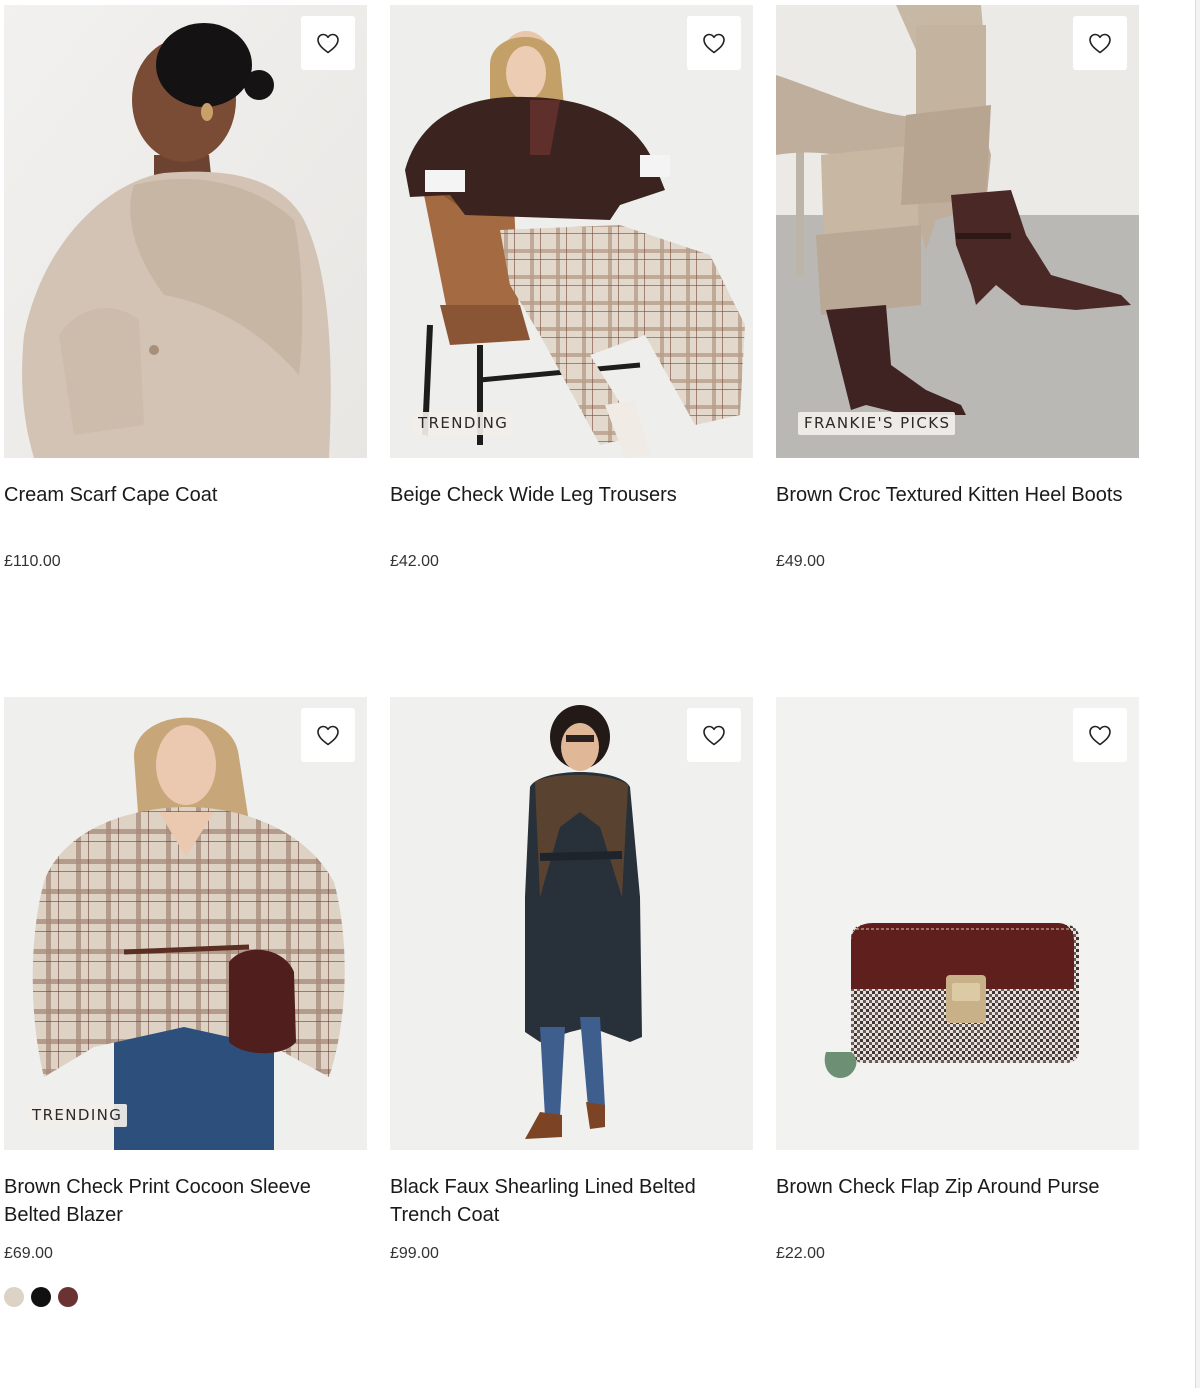  What do you see at coordinates (32, 561) in the screenshot?
I see `product-price: £110.00` at bounding box center [32, 561].